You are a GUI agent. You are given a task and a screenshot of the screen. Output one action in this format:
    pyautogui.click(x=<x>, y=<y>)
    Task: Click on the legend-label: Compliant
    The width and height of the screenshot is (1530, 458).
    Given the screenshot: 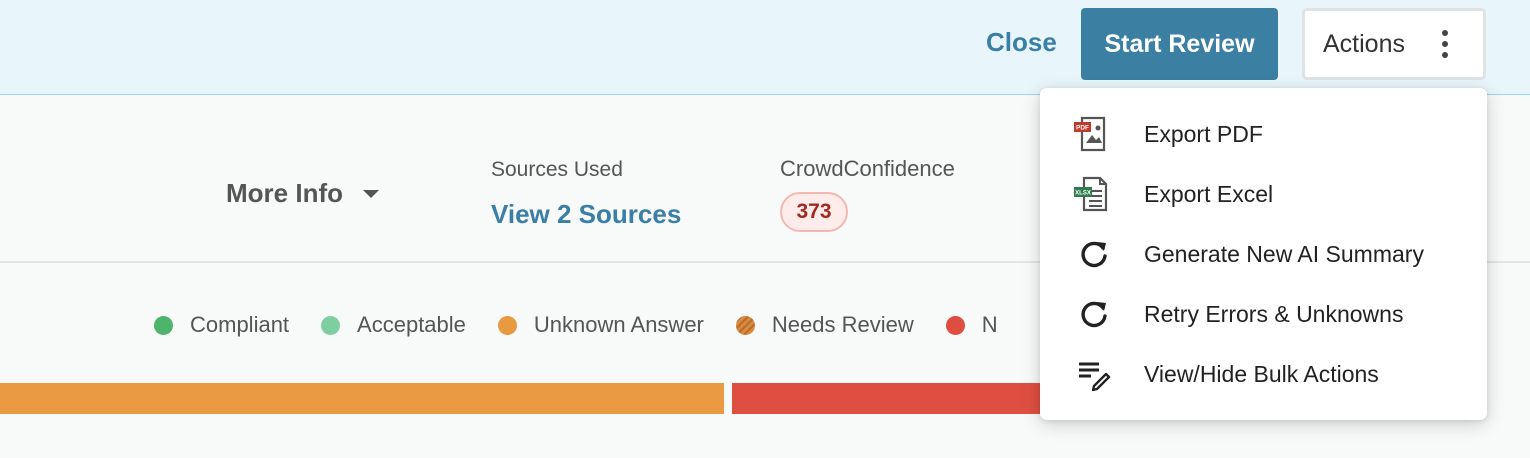 What is the action you would take?
    pyautogui.click(x=240, y=324)
    